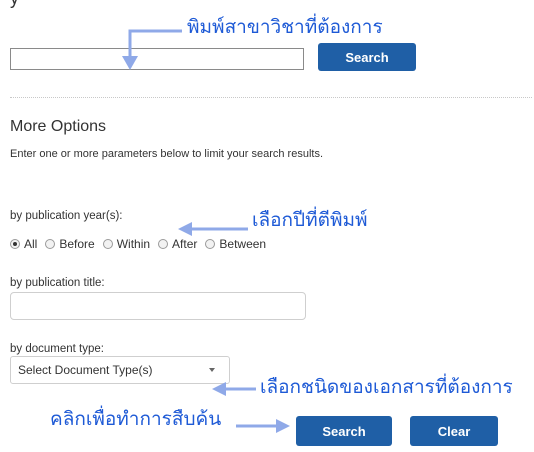 This screenshot has height=452, width=534. What do you see at coordinates (155, 43) in the screenshot?
I see `arrow-down-icon` at bounding box center [155, 43].